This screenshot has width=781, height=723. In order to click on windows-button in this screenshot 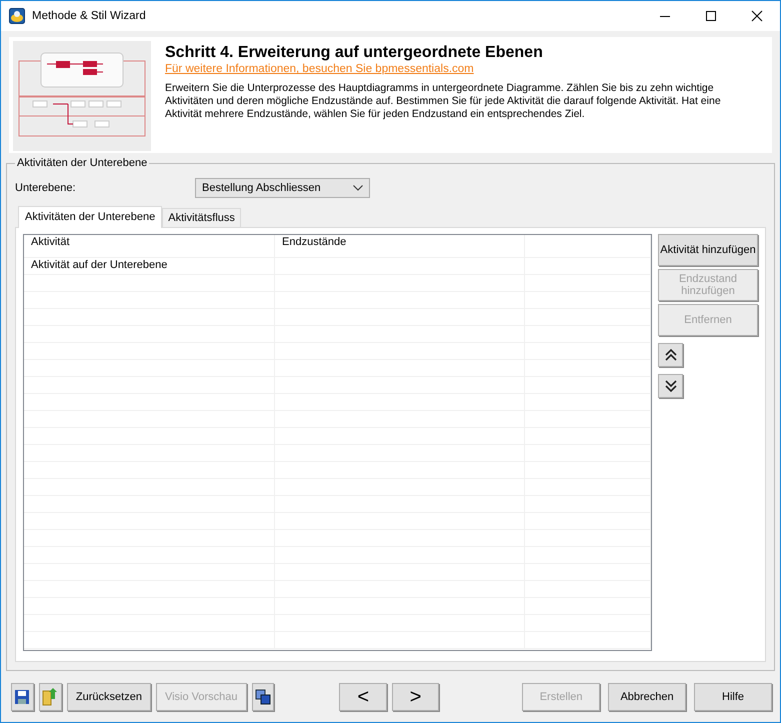, I will do `click(263, 697)`.